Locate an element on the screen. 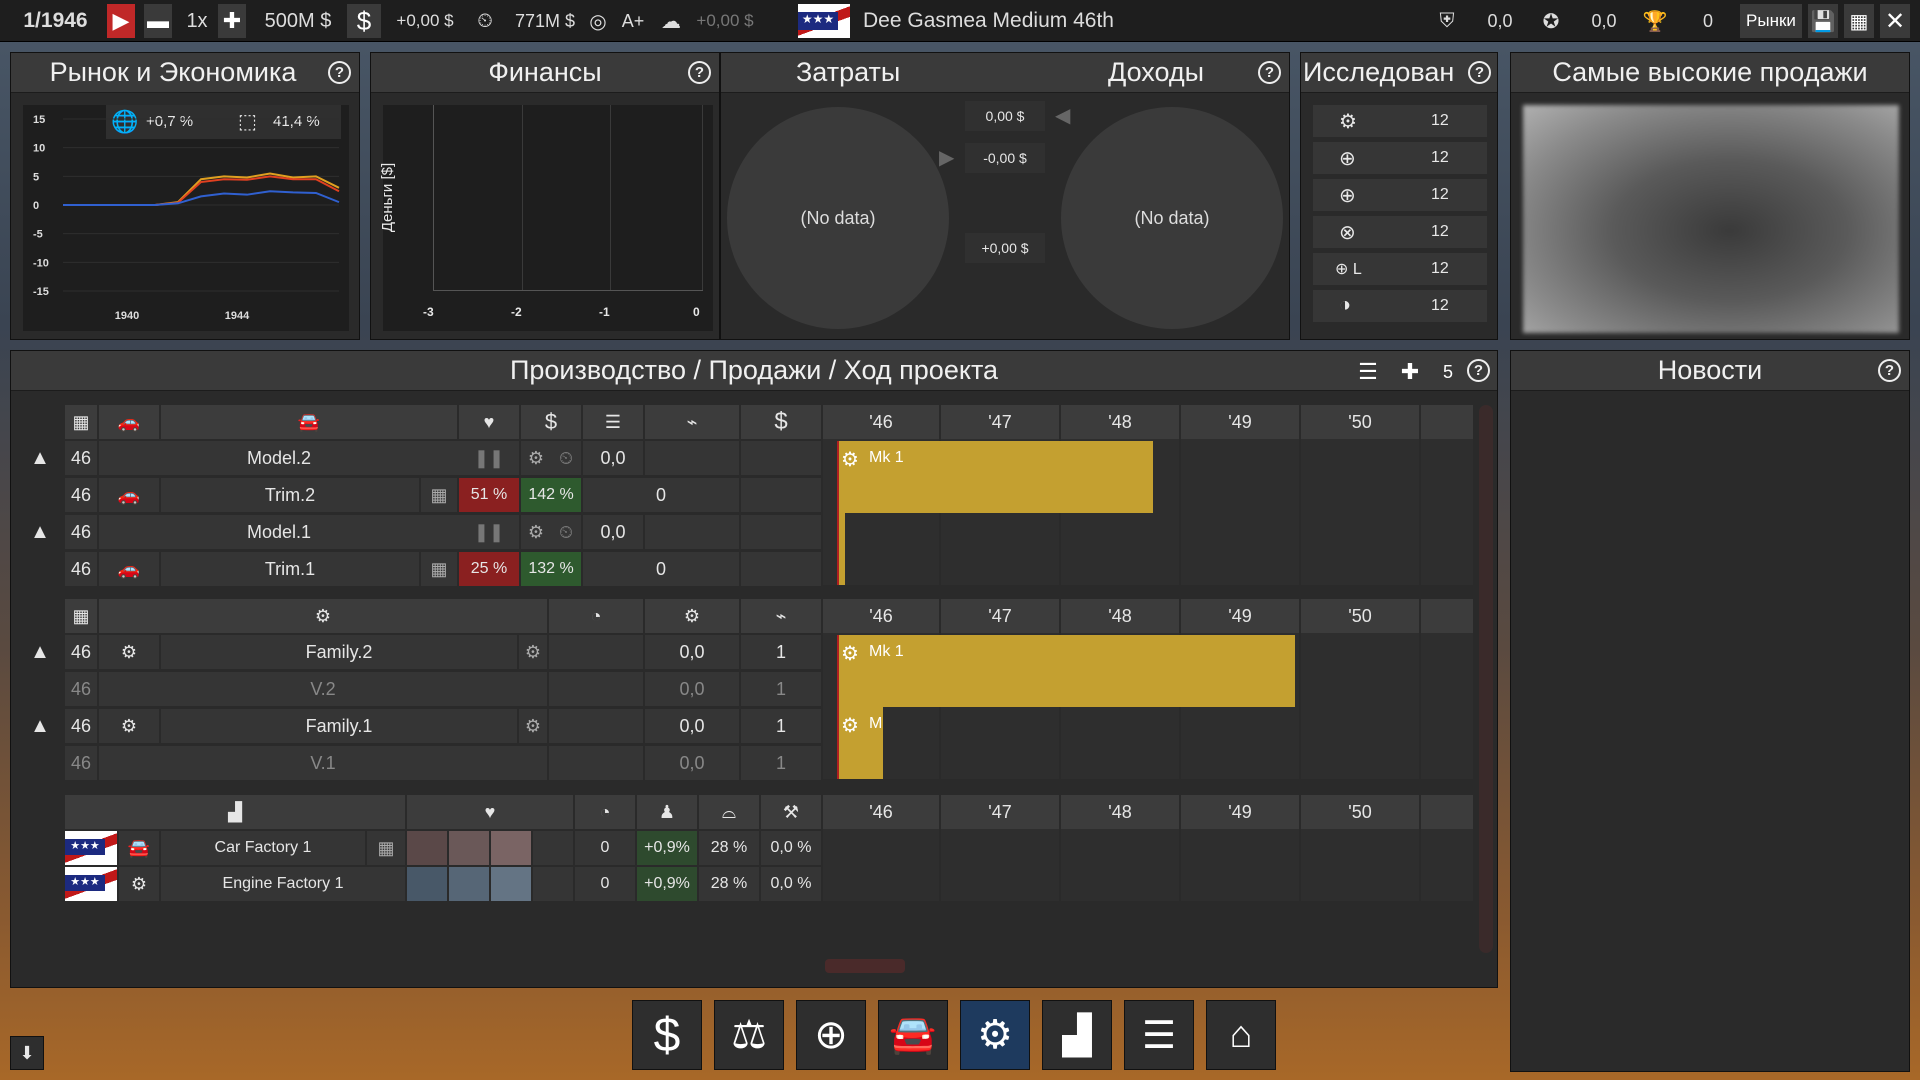  series-line is located at coordinates (201, 190).